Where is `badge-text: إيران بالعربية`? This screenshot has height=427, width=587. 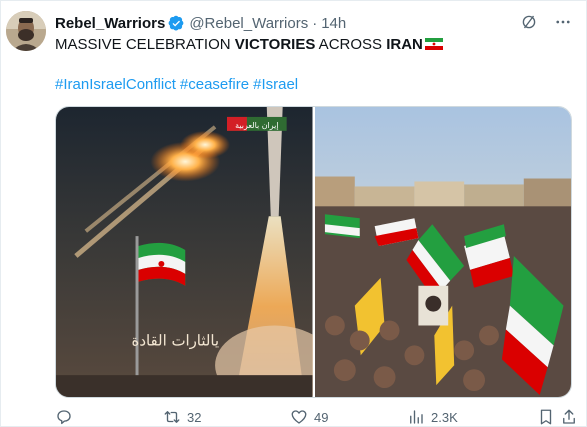
badge-text: إيران بالعربية is located at coordinates (256, 125).